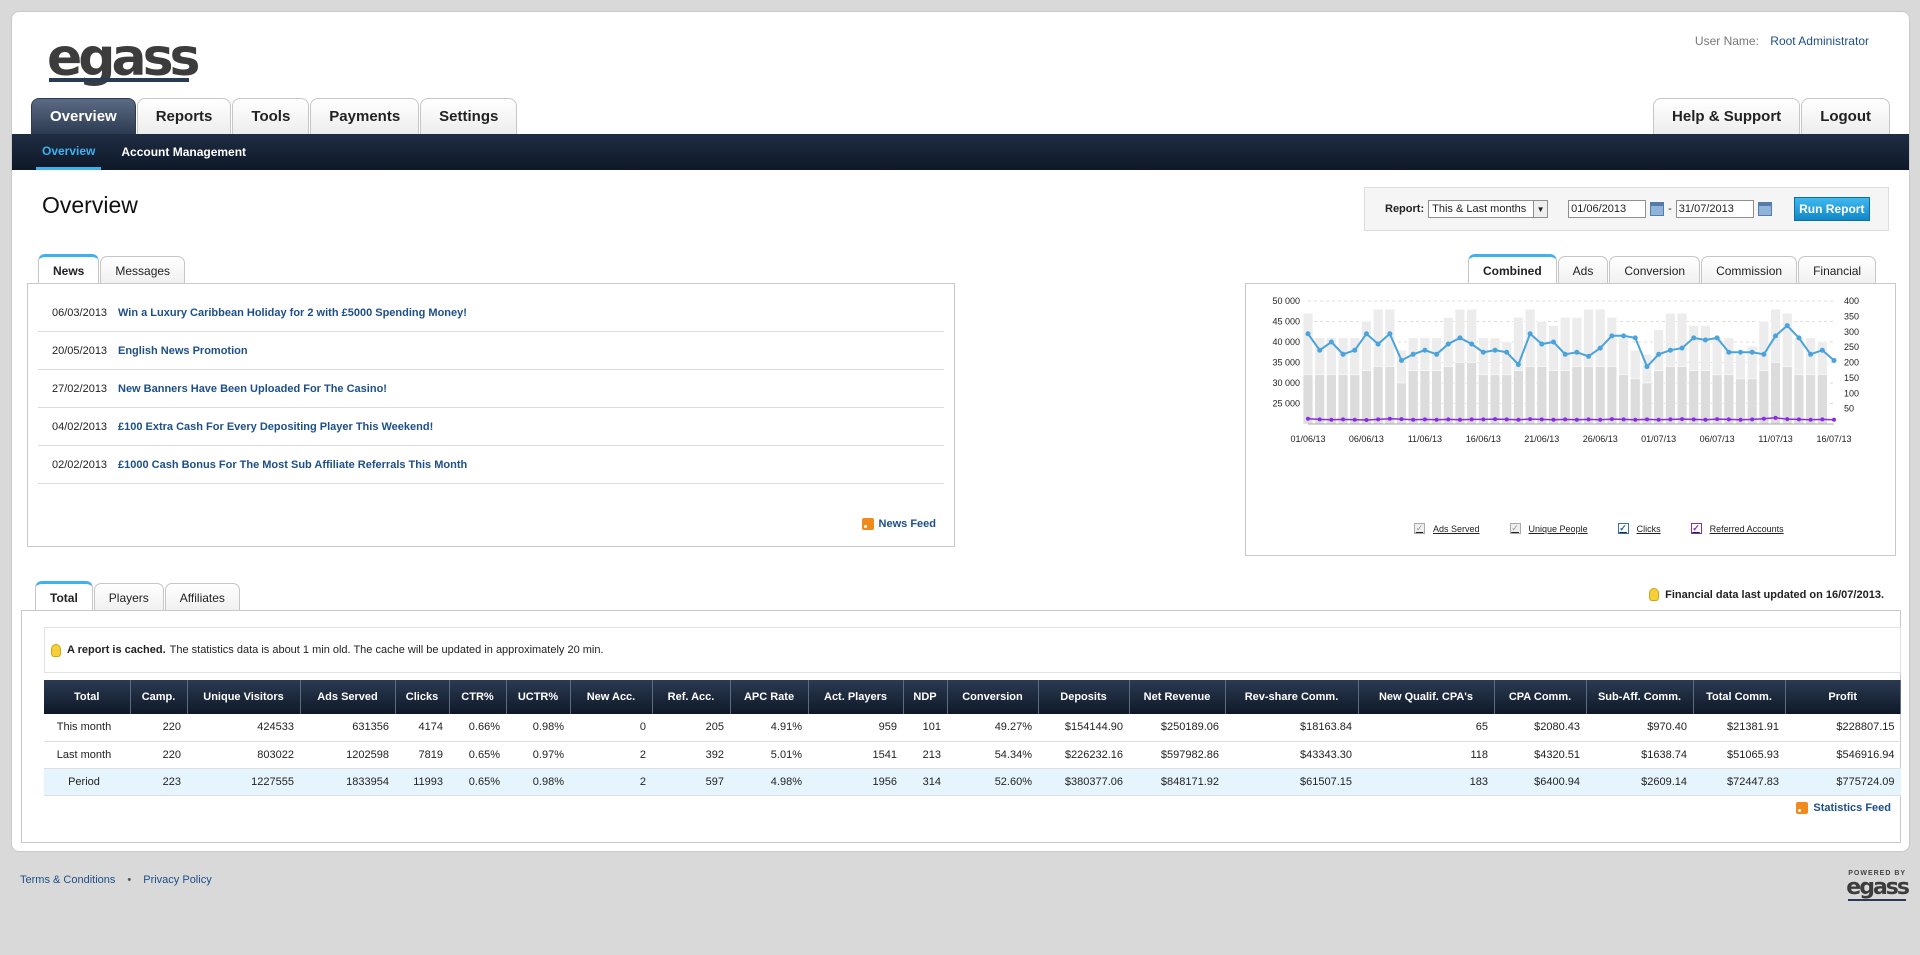 This screenshot has height=955, width=1920. Describe the element at coordinates (1727, 116) in the screenshot. I see `tab-help-support: Help & Support` at that location.